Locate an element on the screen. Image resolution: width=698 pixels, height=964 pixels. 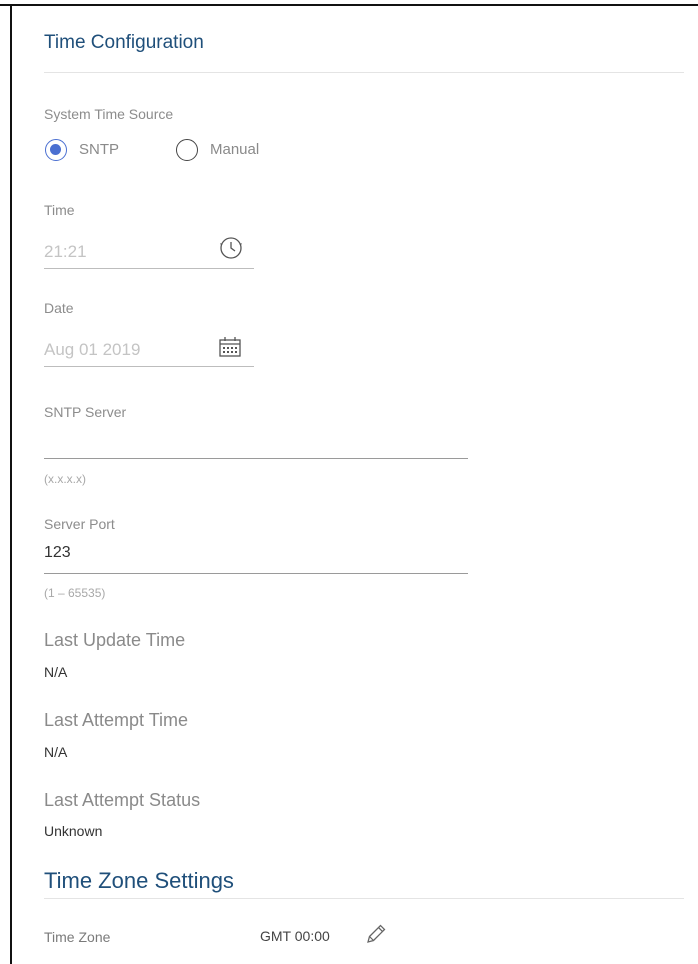
last-status-label: Last Attempt Status is located at coordinates (122, 800).